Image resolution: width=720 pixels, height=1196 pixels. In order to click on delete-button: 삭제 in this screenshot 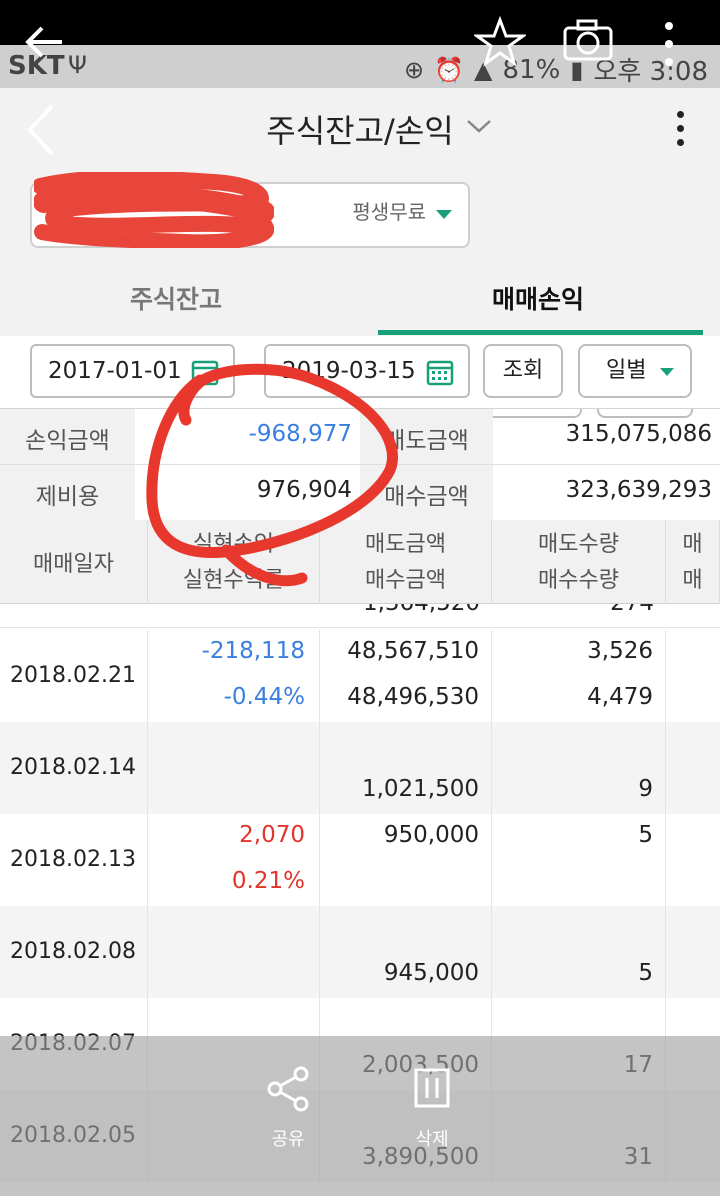, I will do `click(432, 1108)`.